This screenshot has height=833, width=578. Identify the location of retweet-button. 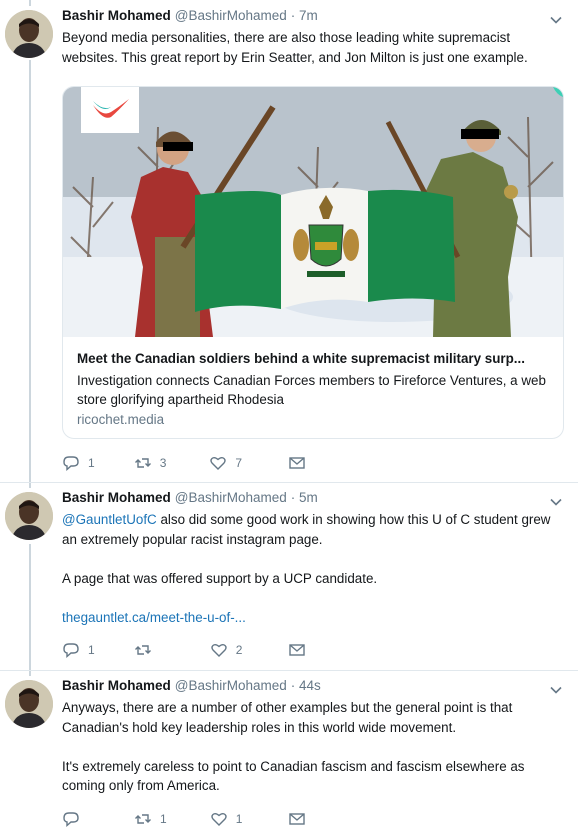
(150, 650).